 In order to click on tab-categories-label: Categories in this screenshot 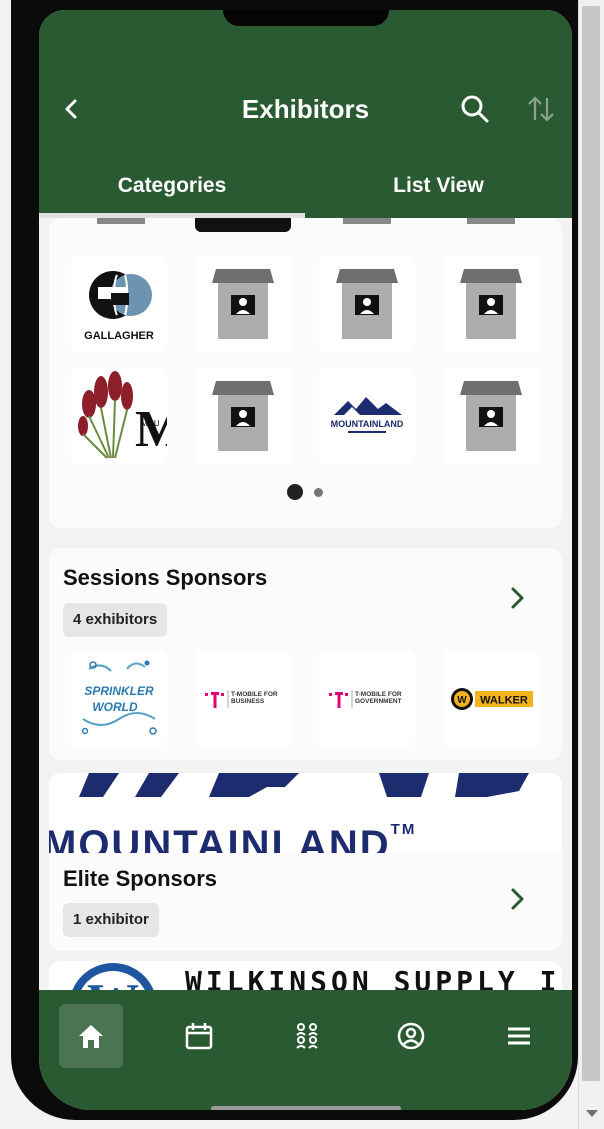, I will do `click(172, 185)`.